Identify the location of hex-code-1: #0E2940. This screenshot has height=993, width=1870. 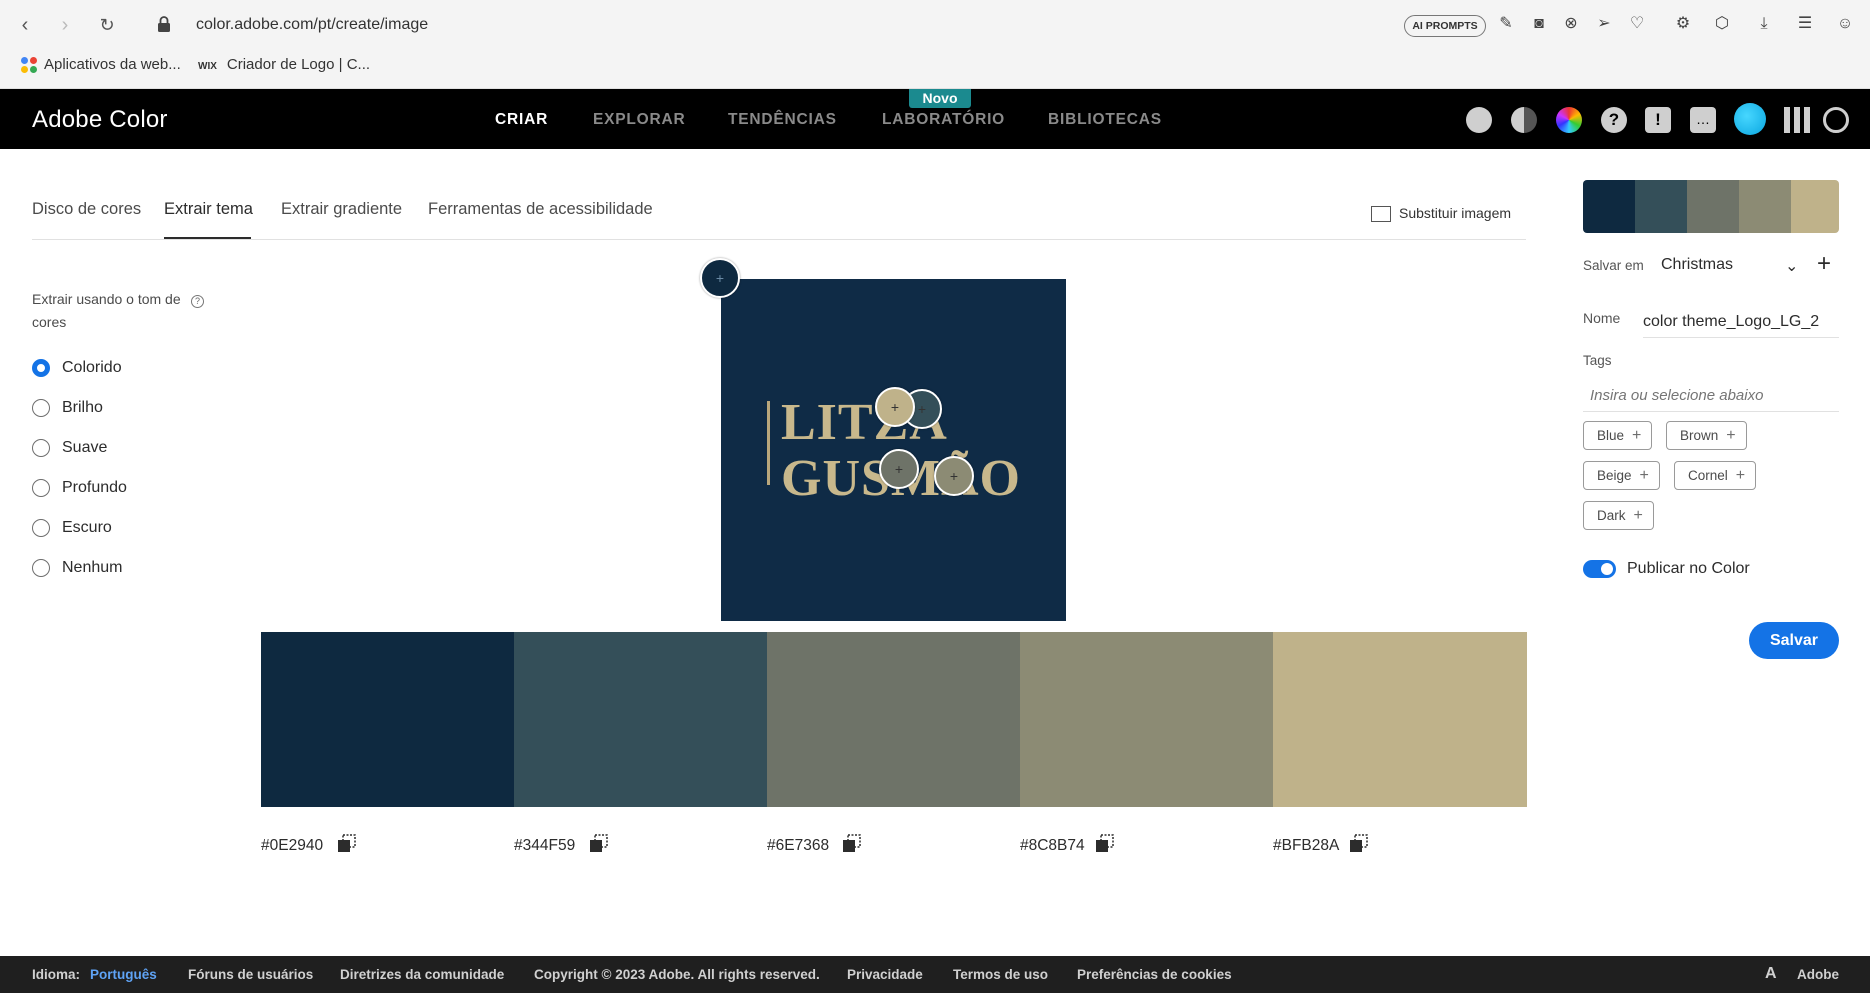
(292, 846).